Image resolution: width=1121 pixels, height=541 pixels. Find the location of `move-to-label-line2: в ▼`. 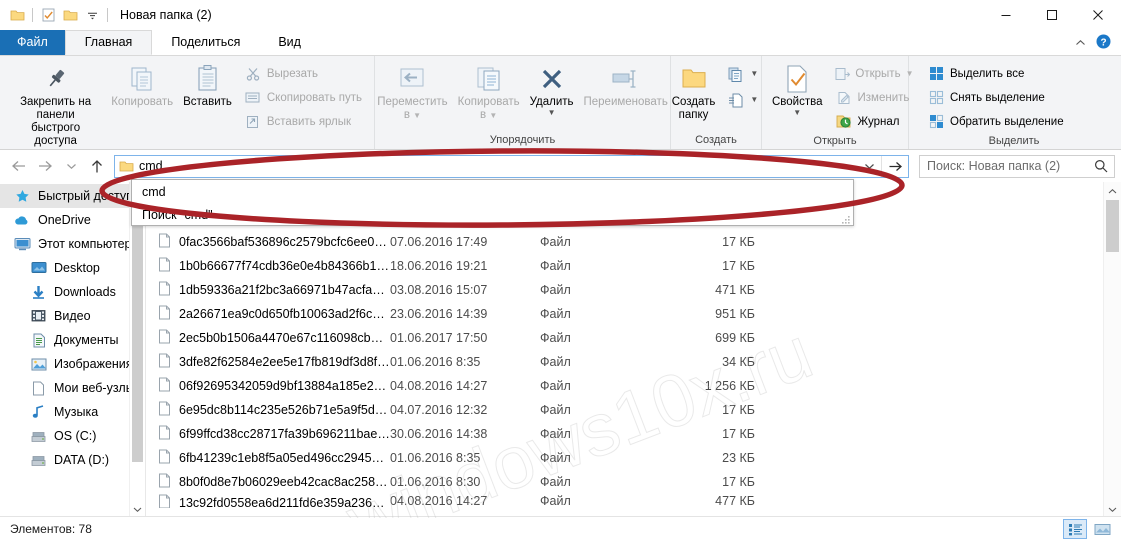

move-to-label-line2: в ▼ is located at coordinates (412, 115).